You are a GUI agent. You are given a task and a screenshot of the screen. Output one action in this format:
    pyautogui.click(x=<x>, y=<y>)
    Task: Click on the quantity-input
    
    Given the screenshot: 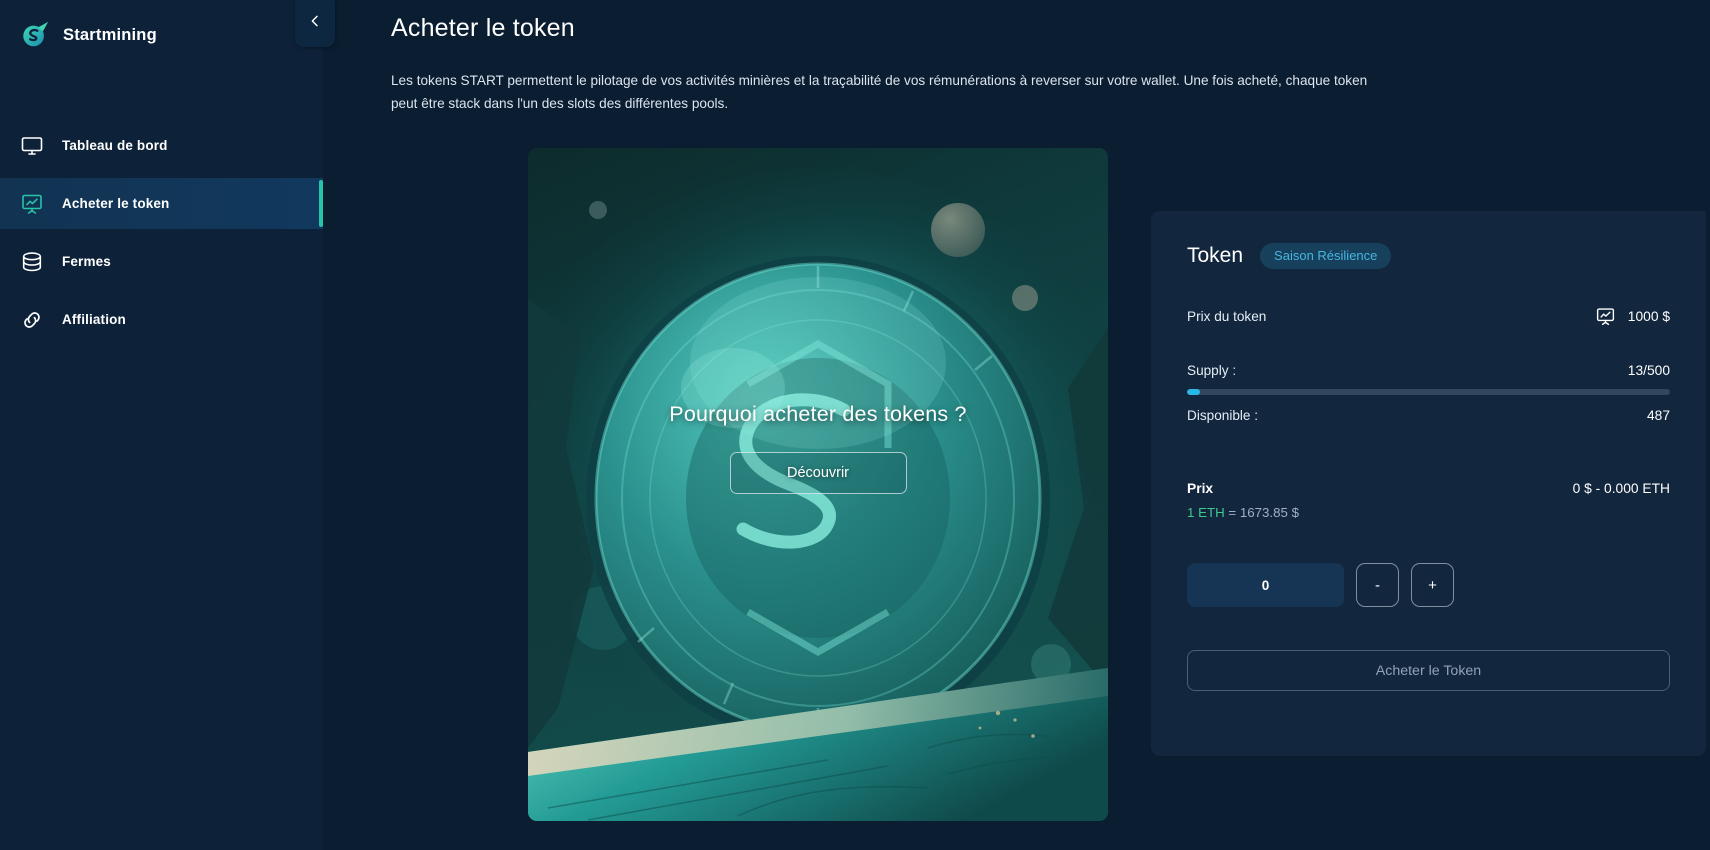 What is the action you would take?
    pyautogui.click(x=1265, y=585)
    